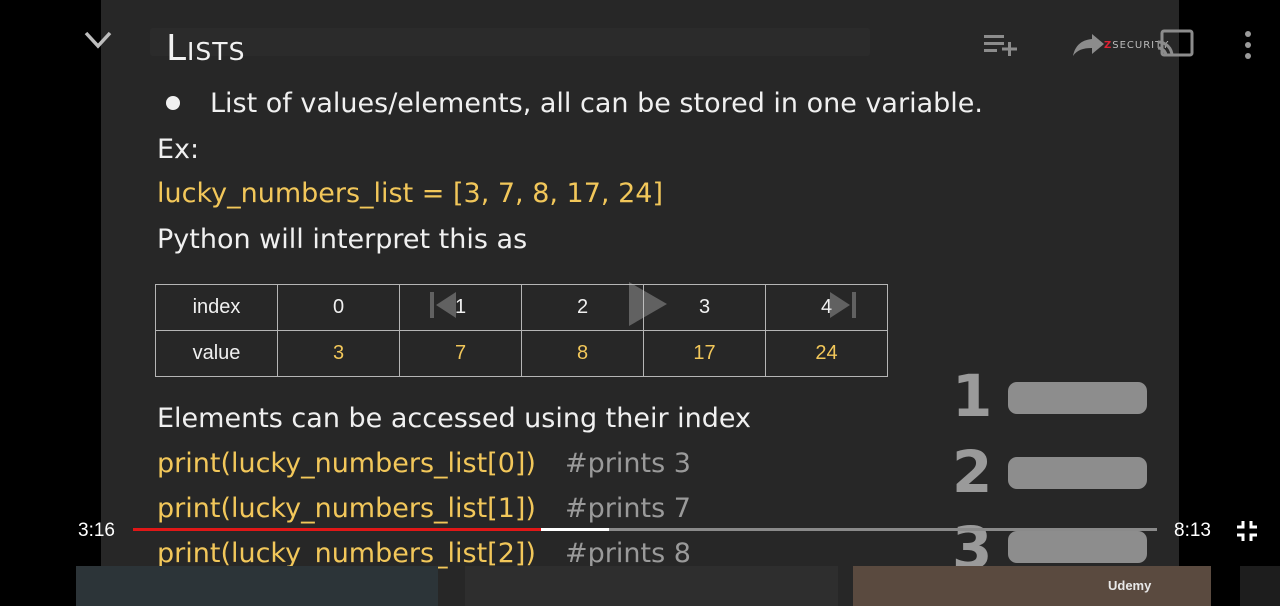  Describe the element at coordinates (843, 305) in the screenshot. I see `skip-next-icon` at that location.